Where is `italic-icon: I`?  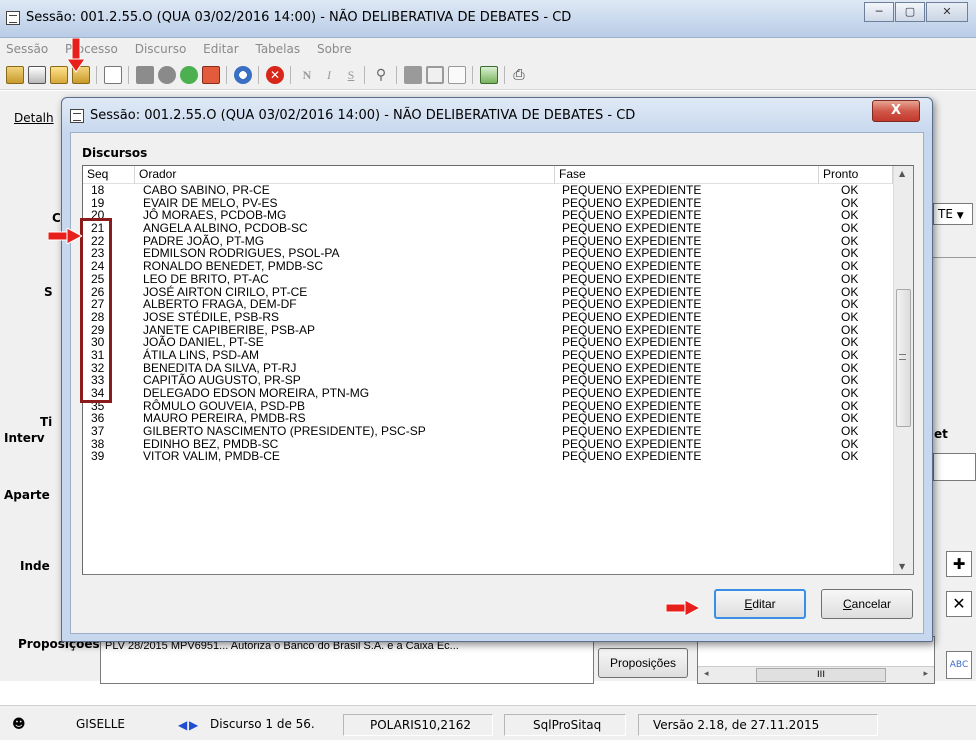
italic-icon: I is located at coordinates (329, 75).